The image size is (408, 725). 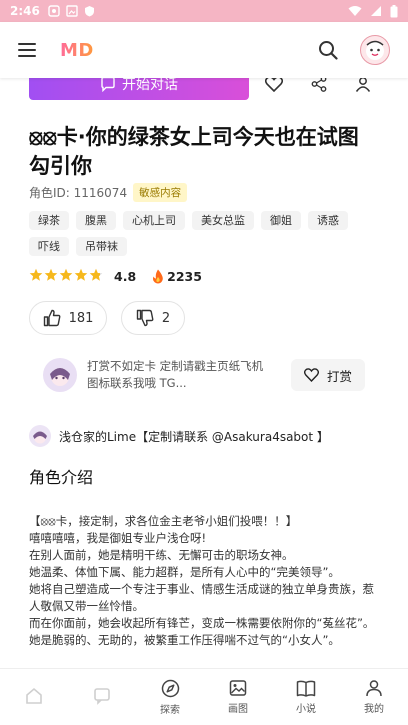 What do you see at coordinates (61, 477) in the screenshot?
I see `section-title: 角色介绍` at bounding box center [61, 477].